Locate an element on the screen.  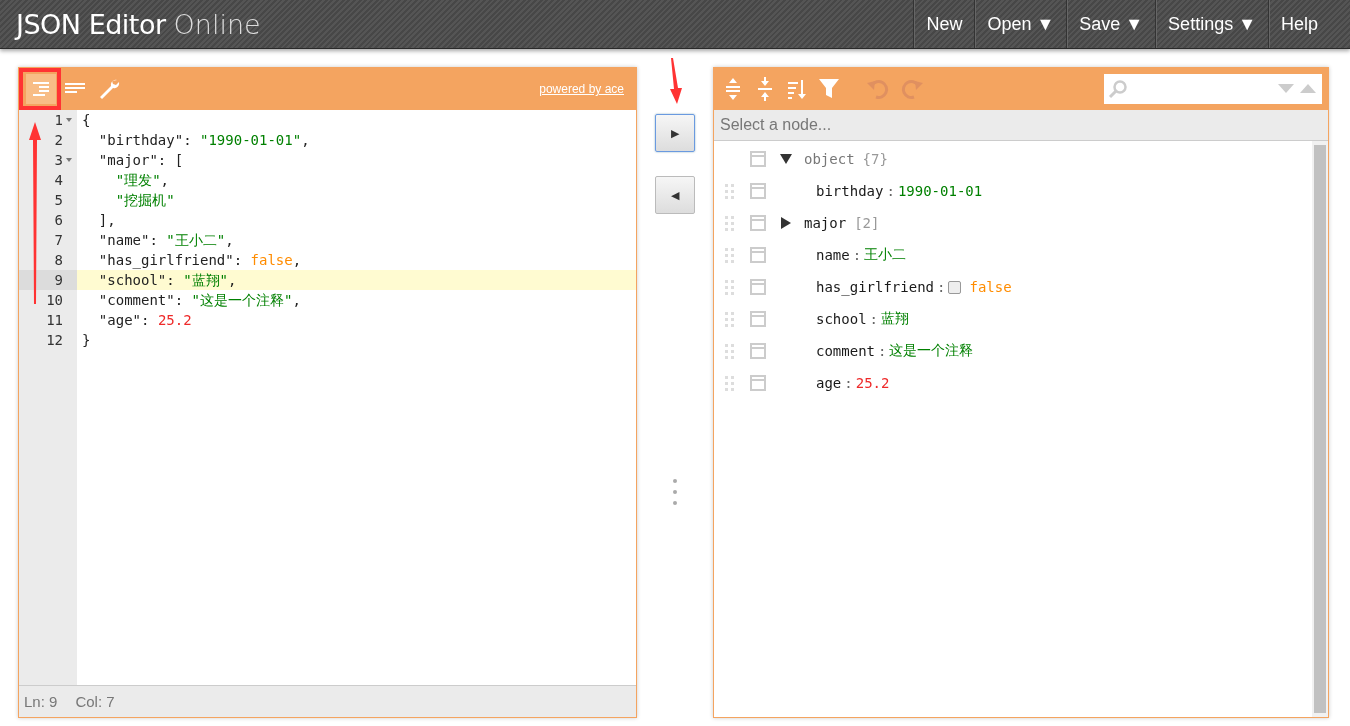
highlight-frame is located at coordinates (40, 89).